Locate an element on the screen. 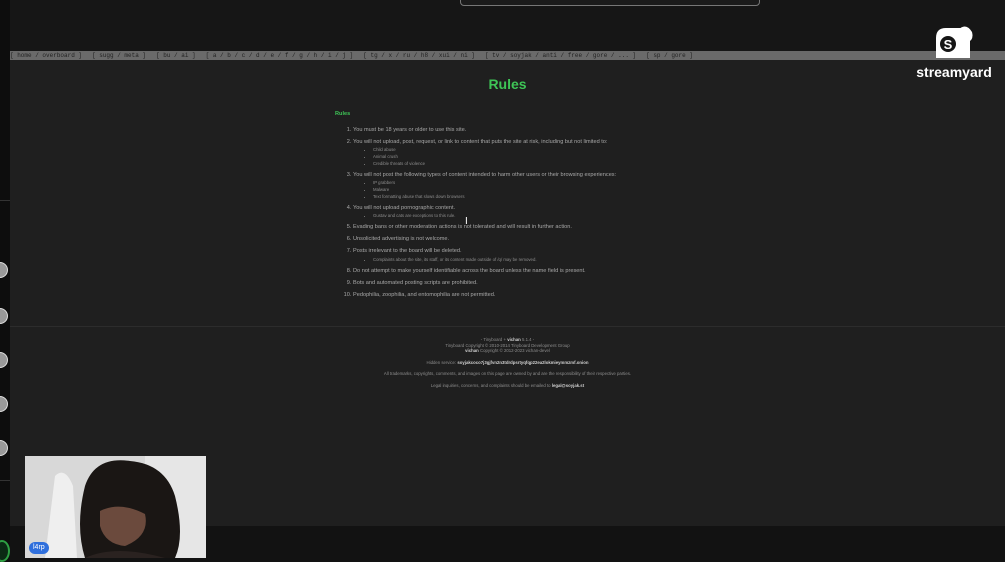 This screenshot has height=562, width=1005. board-link: [ home / overboard ] is located at coordinates (46, 55).